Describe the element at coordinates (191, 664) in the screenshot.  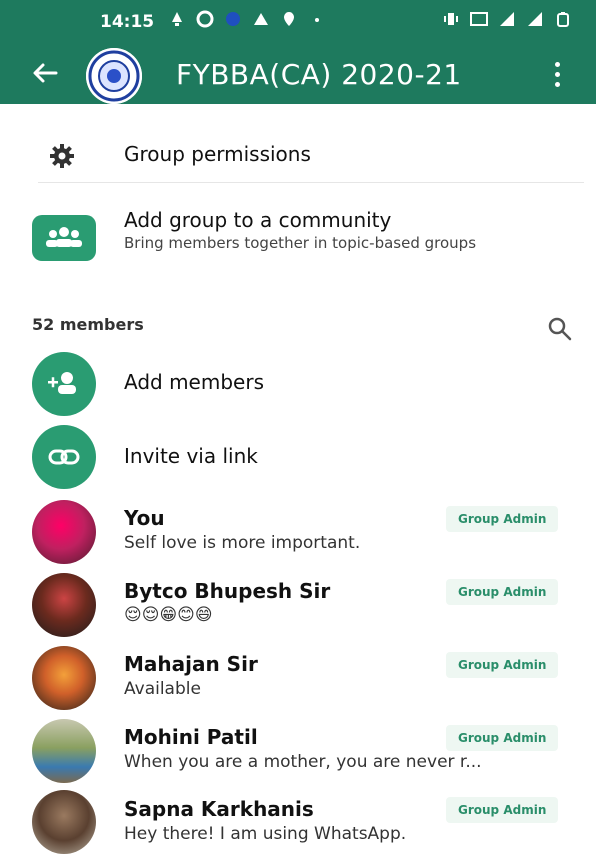
I see `member-name: Mahajan Sir` at that location.